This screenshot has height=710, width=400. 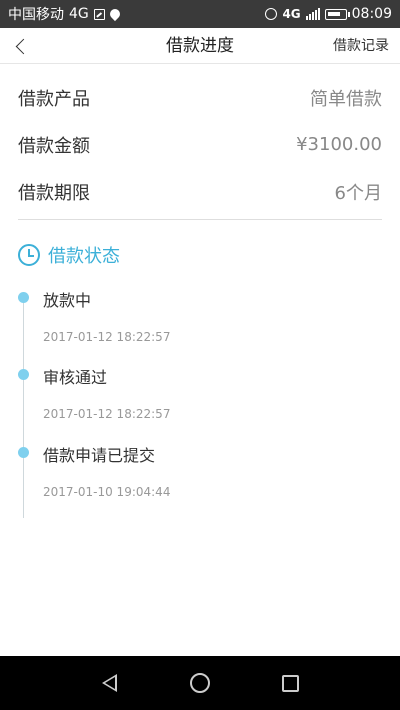 I want to click on nav-back-icon, so click(x=109, y=683).